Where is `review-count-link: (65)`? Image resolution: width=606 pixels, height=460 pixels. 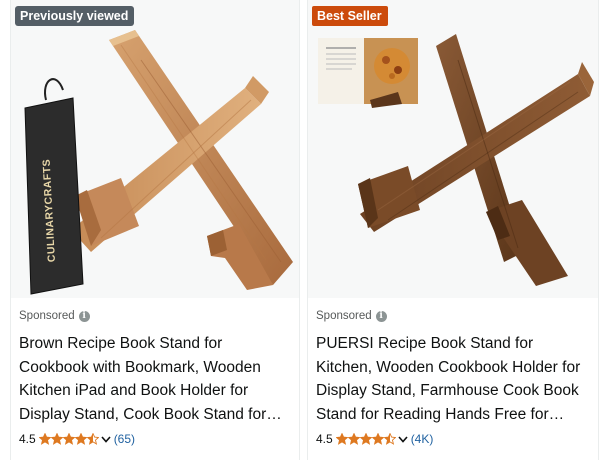
review-count-link: (65) is located at coordinates (124, 439).